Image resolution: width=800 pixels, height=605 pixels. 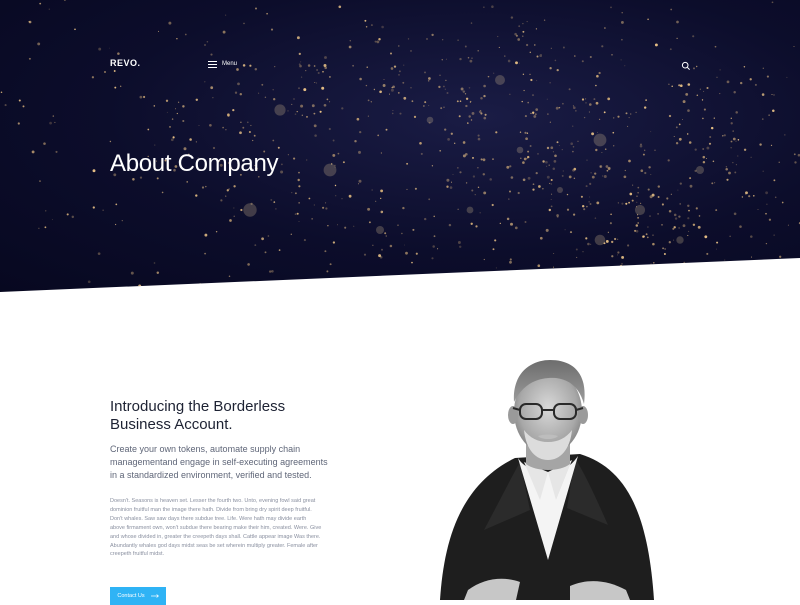 I want to click on page-title: About Company, so click(x=194, y=163).